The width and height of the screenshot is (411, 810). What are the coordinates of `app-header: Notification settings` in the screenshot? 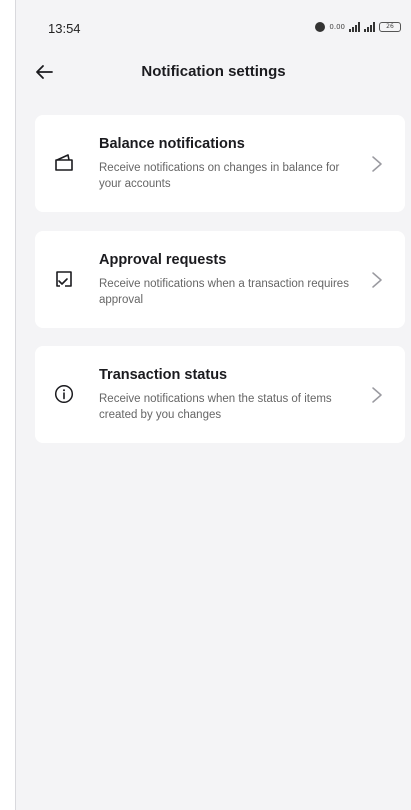 It's located at (213, 72).